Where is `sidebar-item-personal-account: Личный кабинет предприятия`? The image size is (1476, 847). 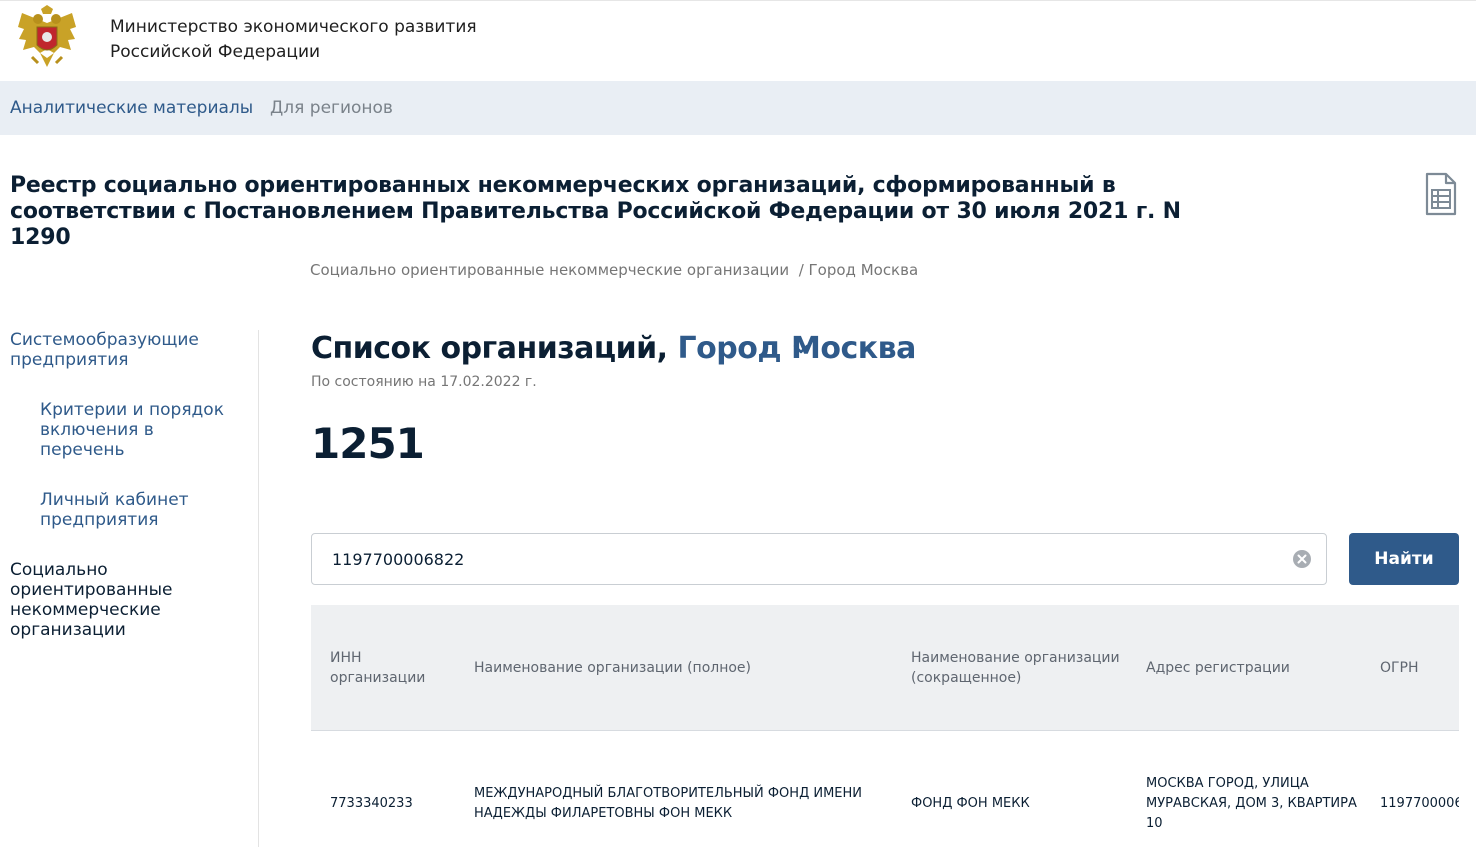 sidebar-item-personal-account: Личный кабинет предприятия is located at coordinates (140, 510).